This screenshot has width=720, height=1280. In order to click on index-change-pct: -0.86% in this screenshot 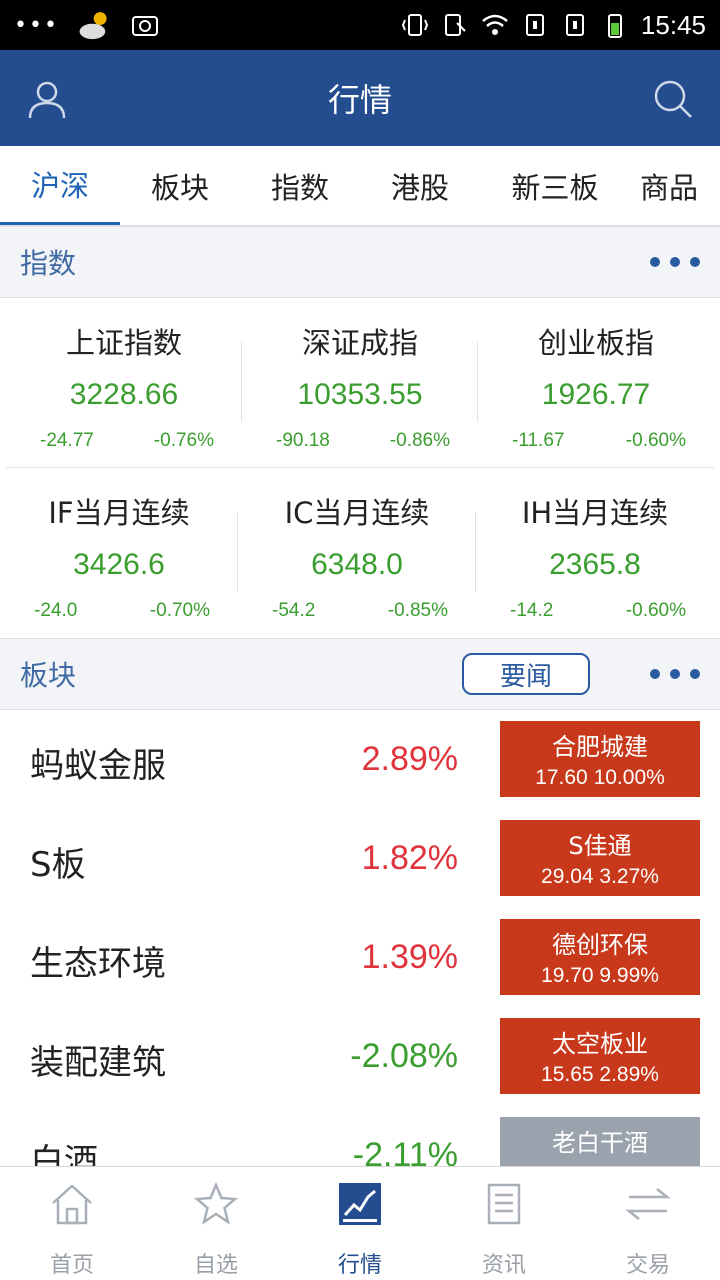, I will do `click(419, 440)`.